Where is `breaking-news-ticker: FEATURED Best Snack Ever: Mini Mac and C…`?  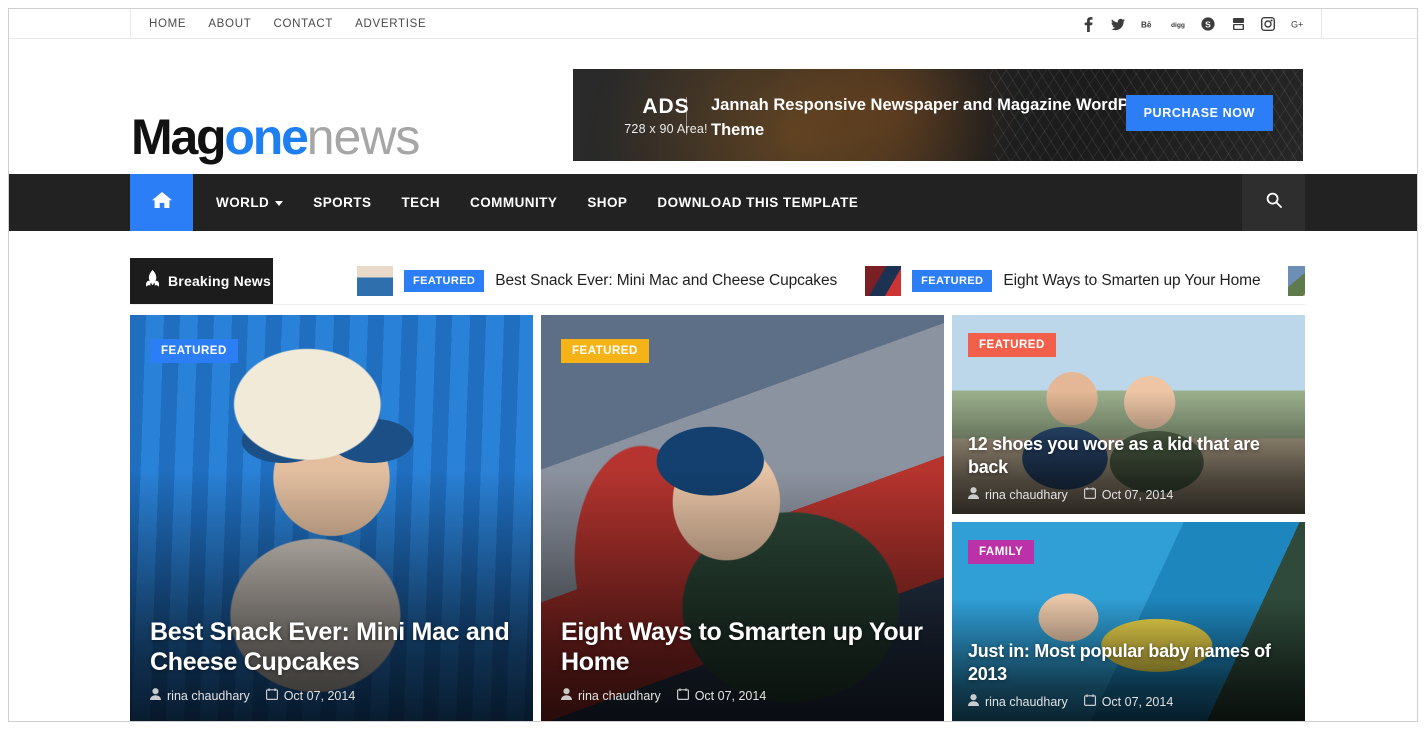
breaking-news-ticker: FEATURED Best Snack Ever: Mini Mac and C… is located at coordinates (789, 281).